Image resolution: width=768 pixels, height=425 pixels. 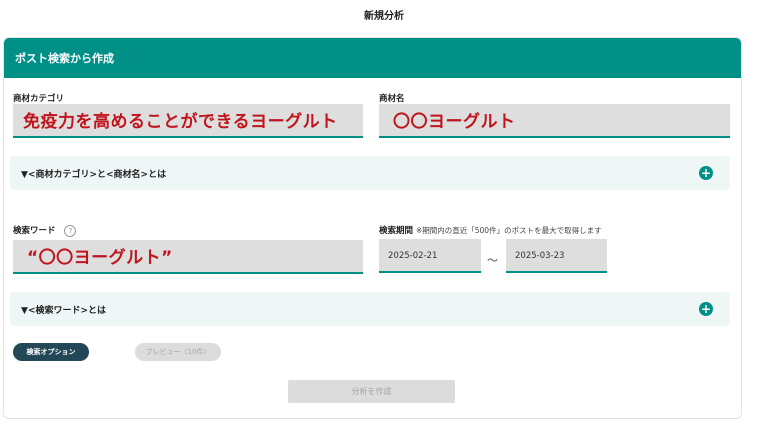 What do you see at coordinates (100, 258) in the screenshot?
I see `search-word-value: “〇〇ヨーグルト”` at bounding box center [100, 258].